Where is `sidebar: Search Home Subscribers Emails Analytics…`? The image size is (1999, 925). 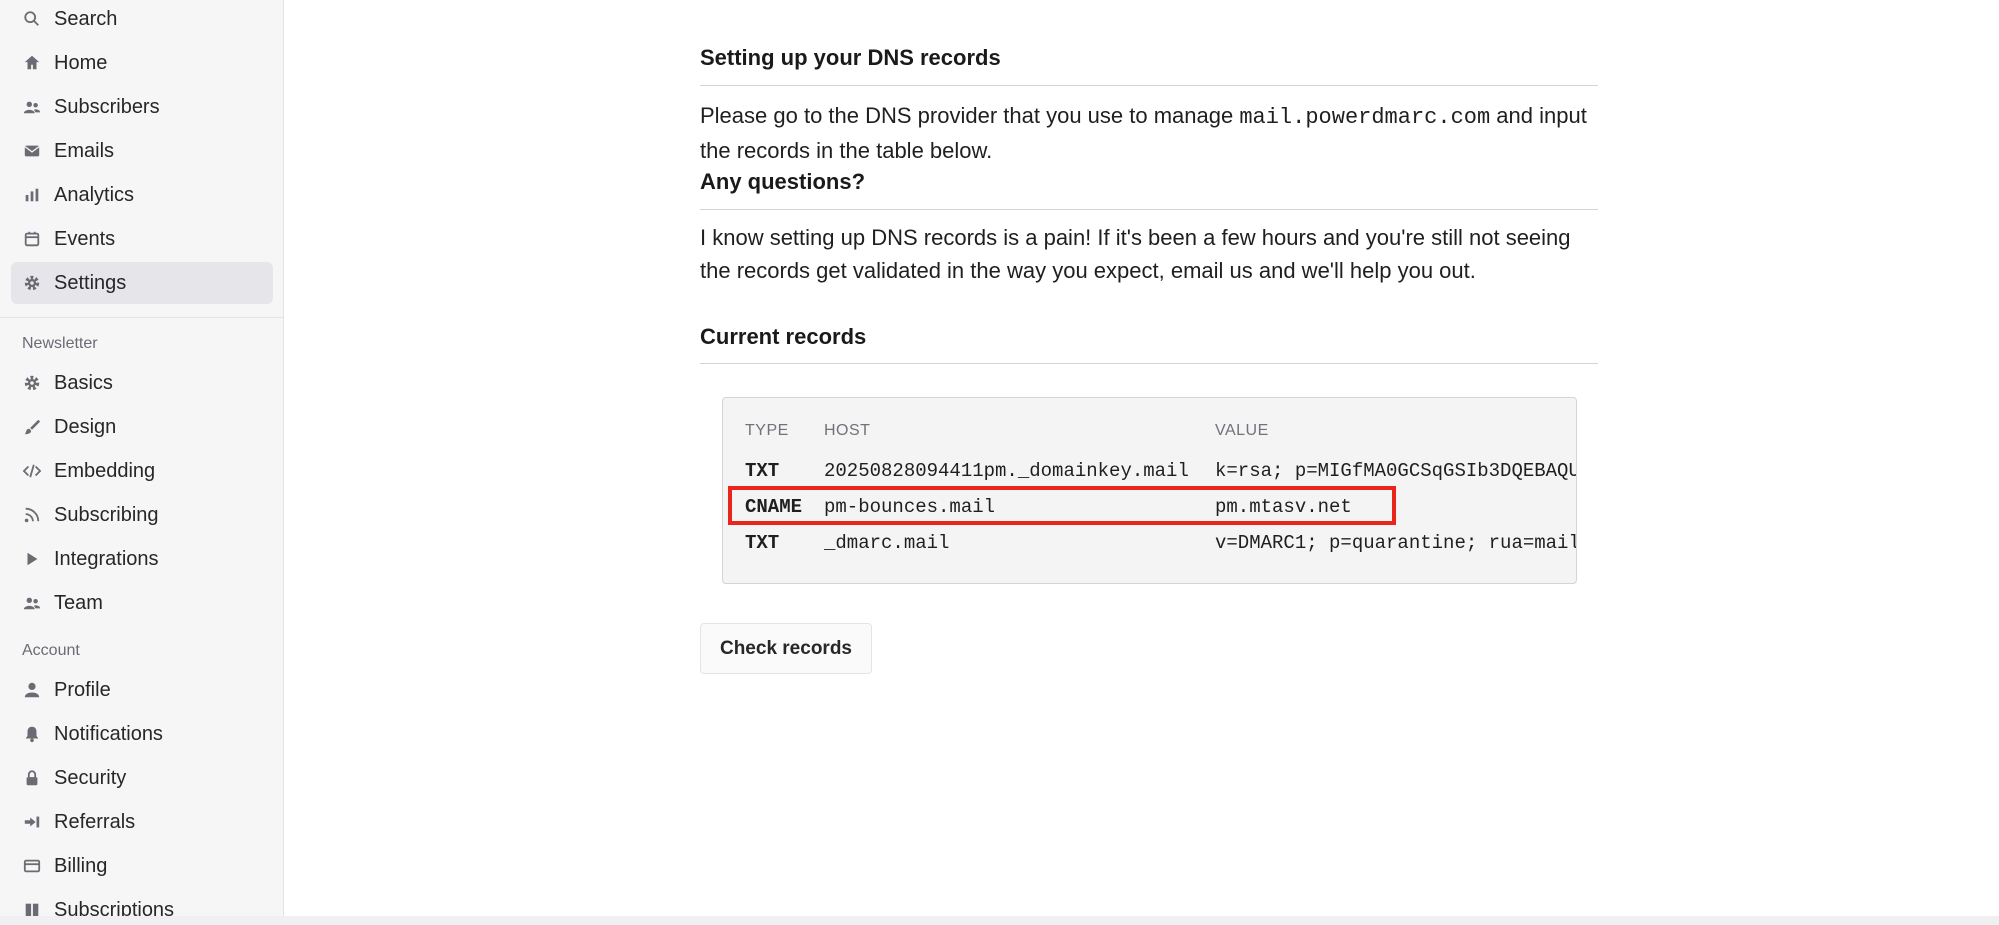
sidebar: Search Home Subscribers Emails Analytics… is located at coordinates (142, 462).